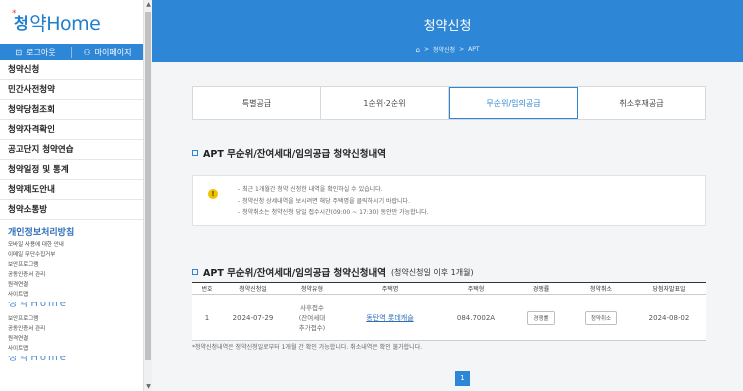 This screenshot has width=743, height=391. I want to click on mypage-button: ⚇ 마이페이지, so click(107, 52).